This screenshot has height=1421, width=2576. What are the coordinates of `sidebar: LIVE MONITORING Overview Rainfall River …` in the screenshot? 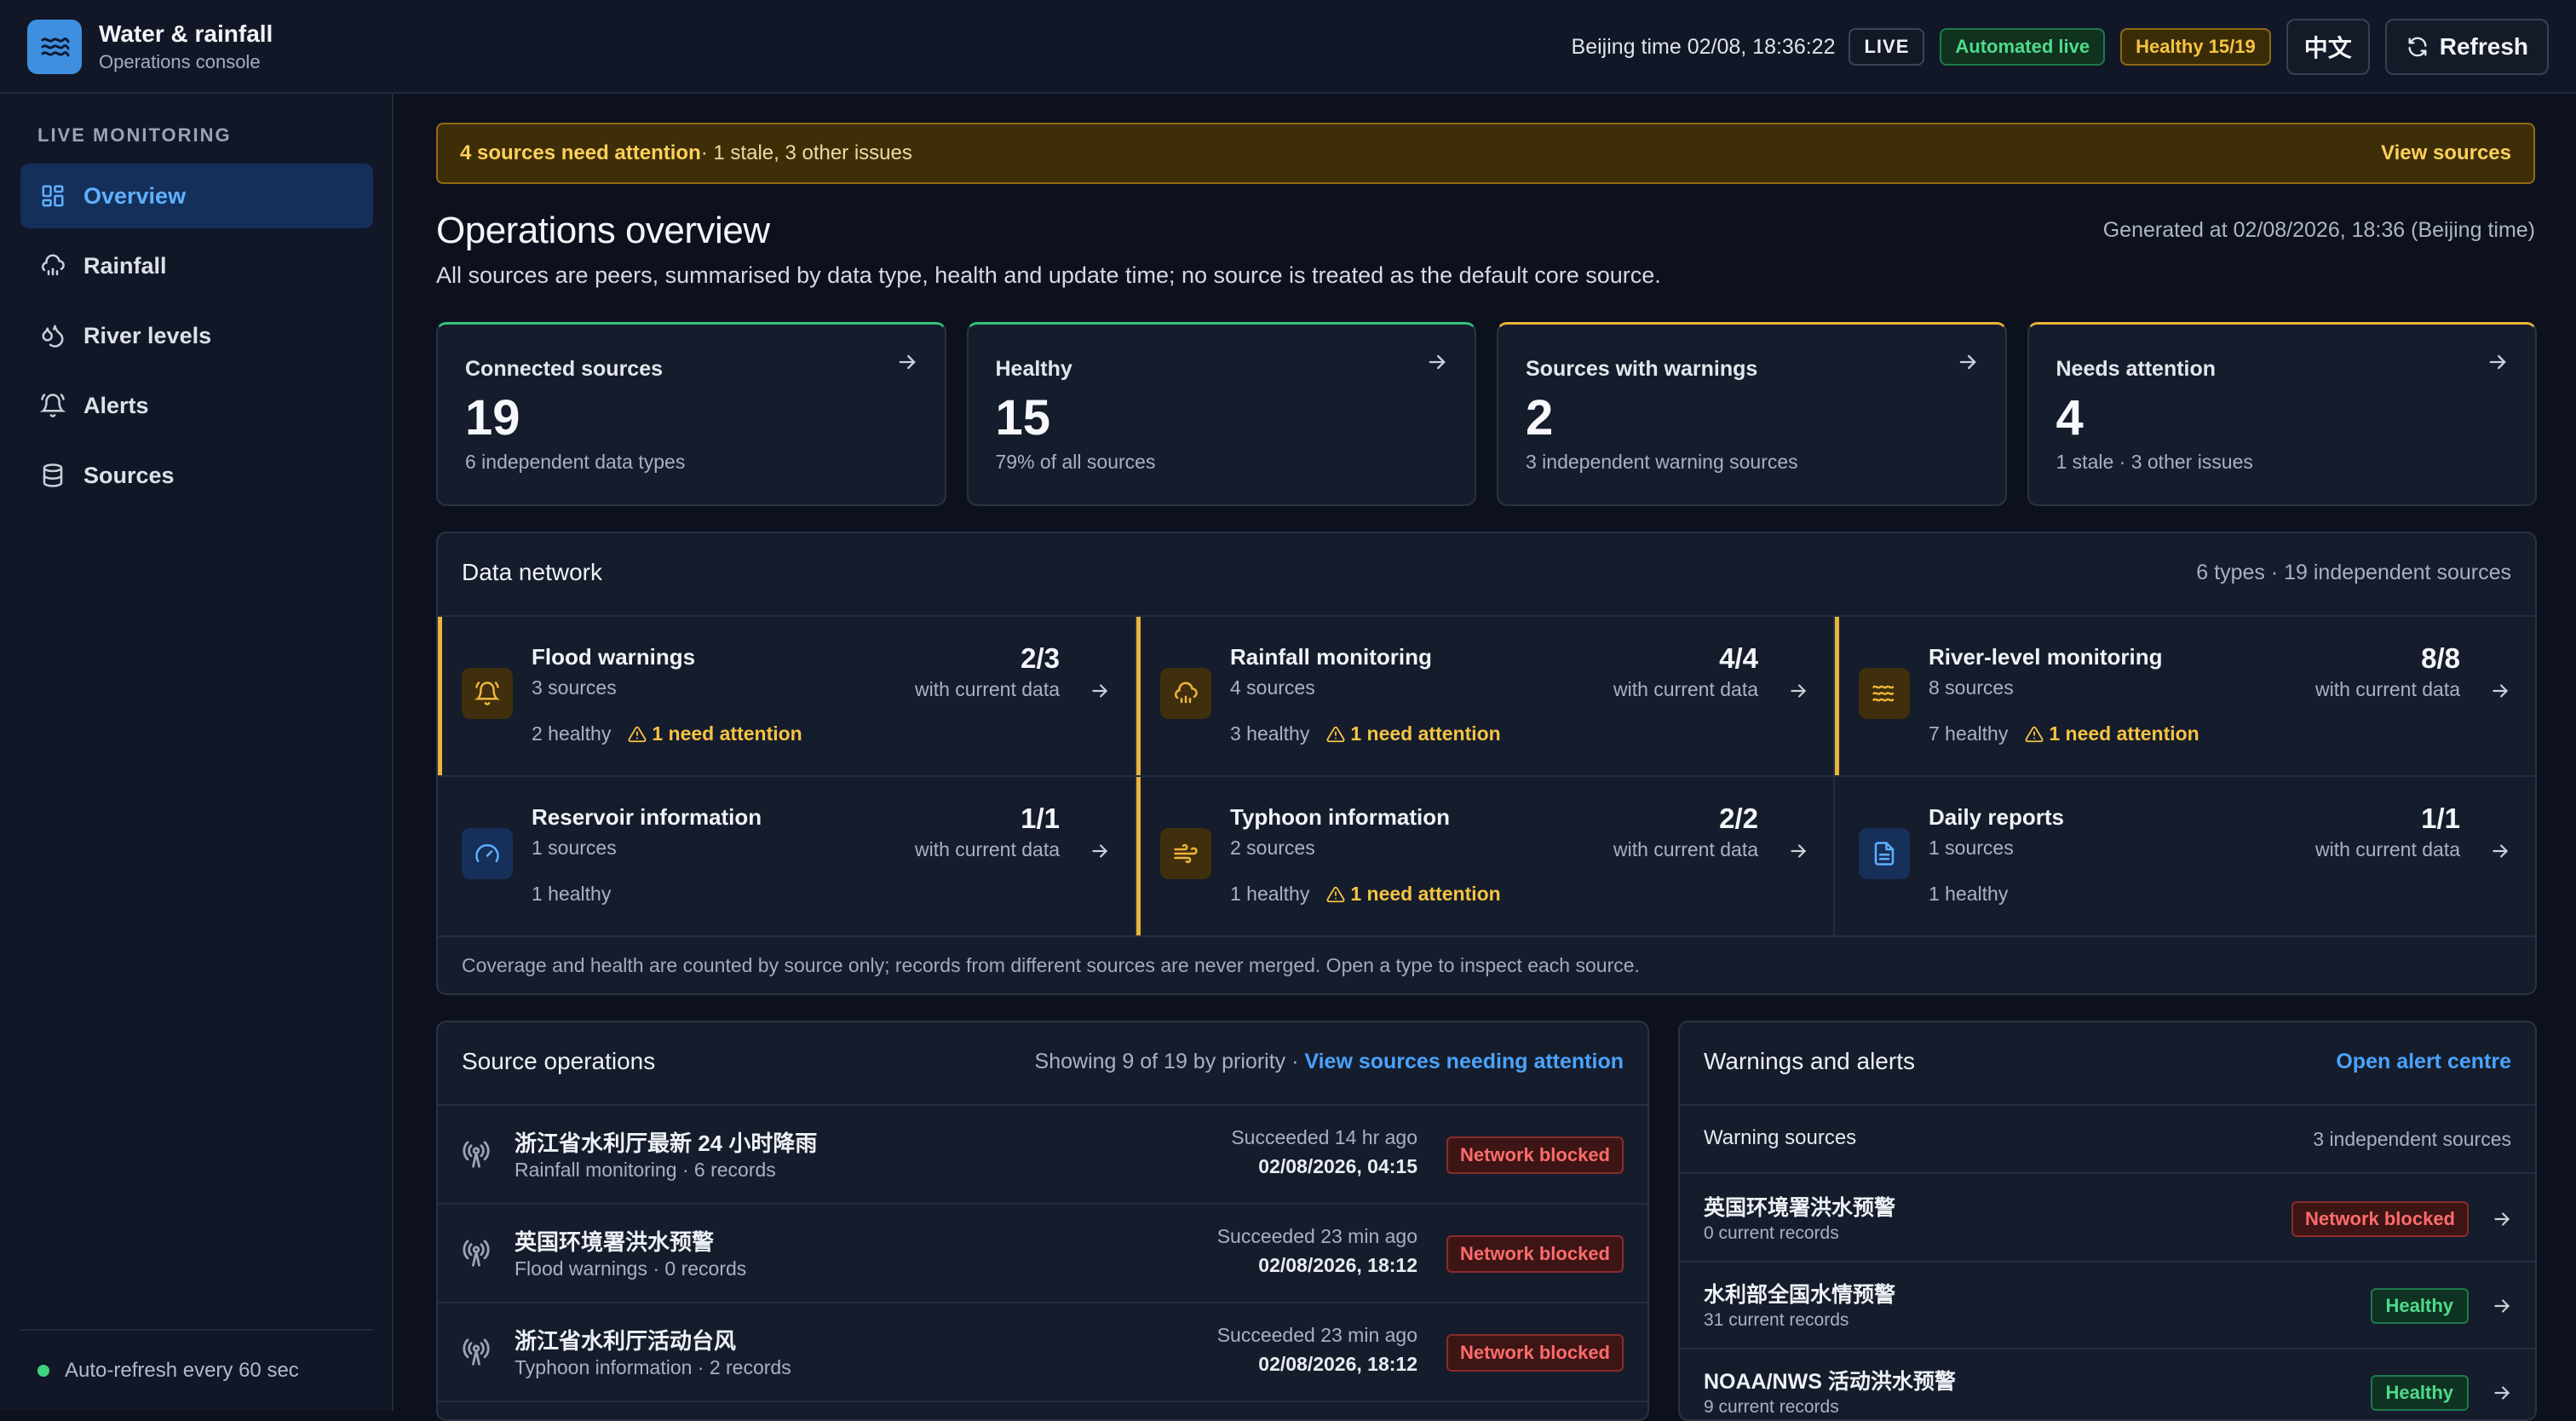 It's located at (197, 752).